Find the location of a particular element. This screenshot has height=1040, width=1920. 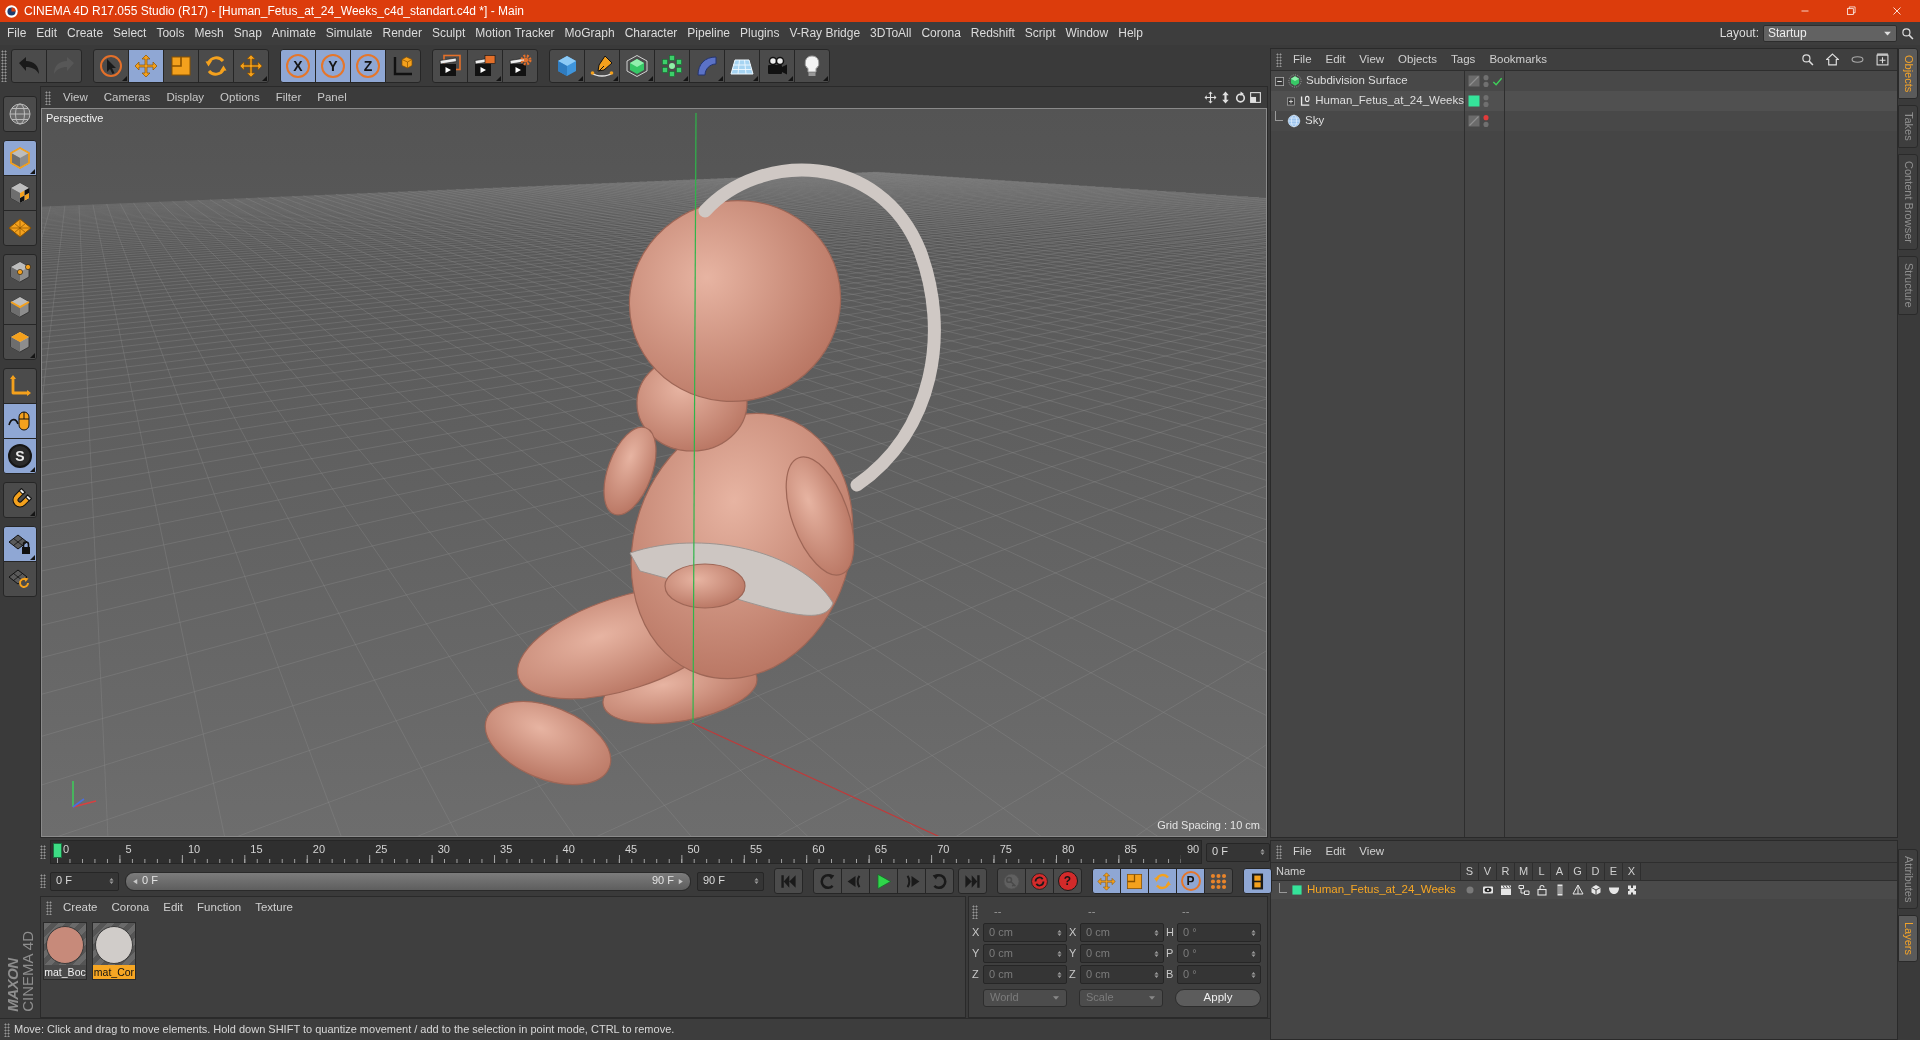

rotation-key-button is located at coordinates (1162, 881).